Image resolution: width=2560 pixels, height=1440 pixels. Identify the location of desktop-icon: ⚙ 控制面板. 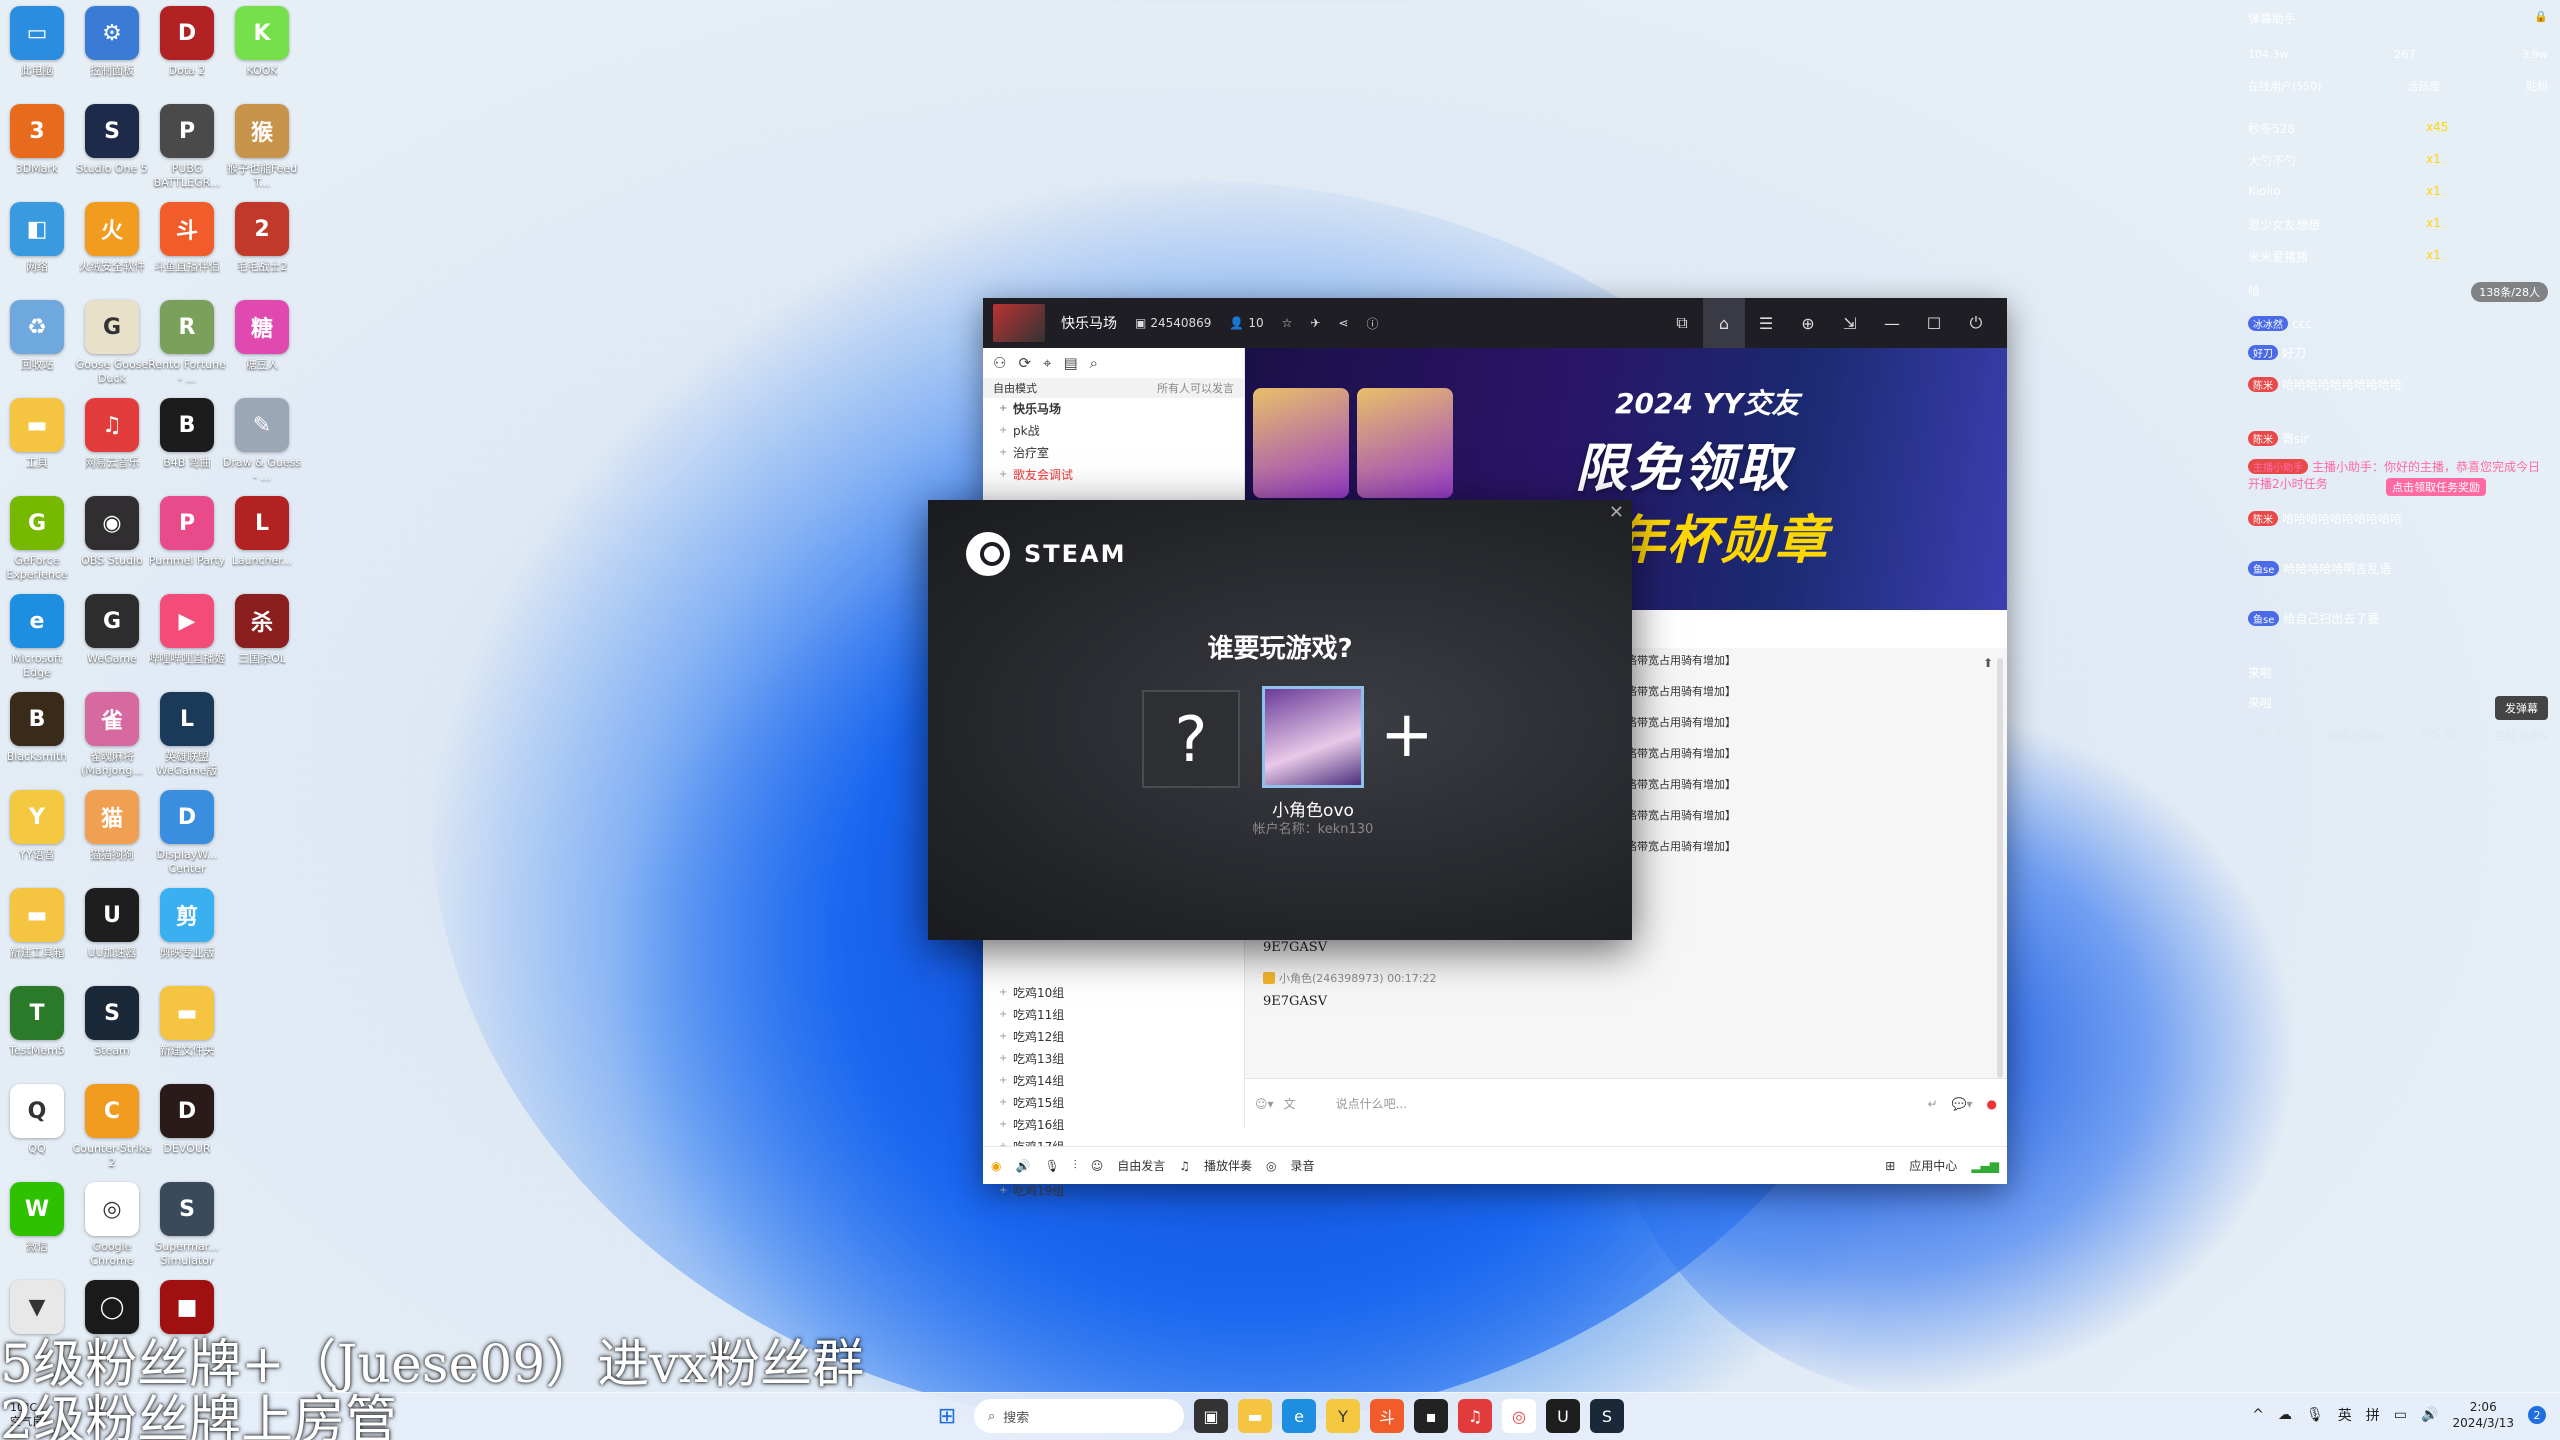
(112, 54).